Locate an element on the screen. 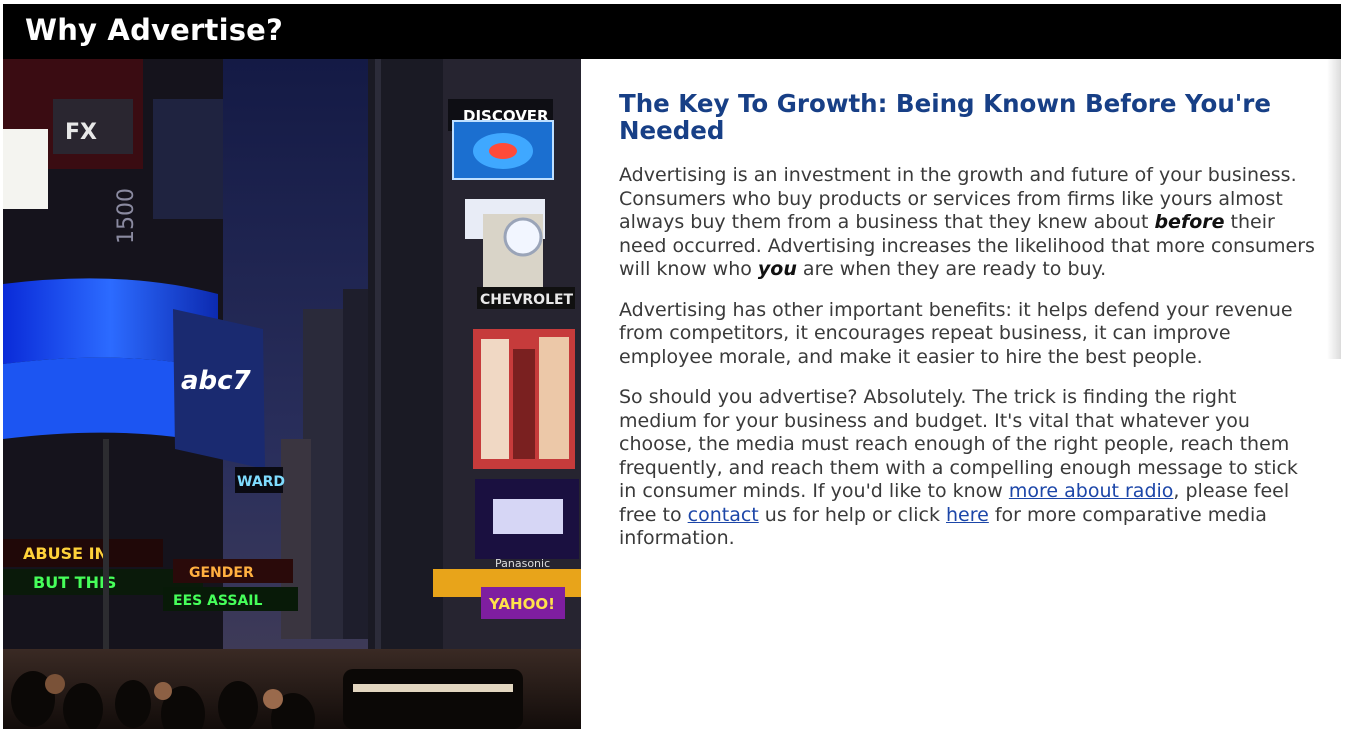 The image size is (1345, 731). more-about-radio-link: more about radio is located at coordinates (1091, 491).